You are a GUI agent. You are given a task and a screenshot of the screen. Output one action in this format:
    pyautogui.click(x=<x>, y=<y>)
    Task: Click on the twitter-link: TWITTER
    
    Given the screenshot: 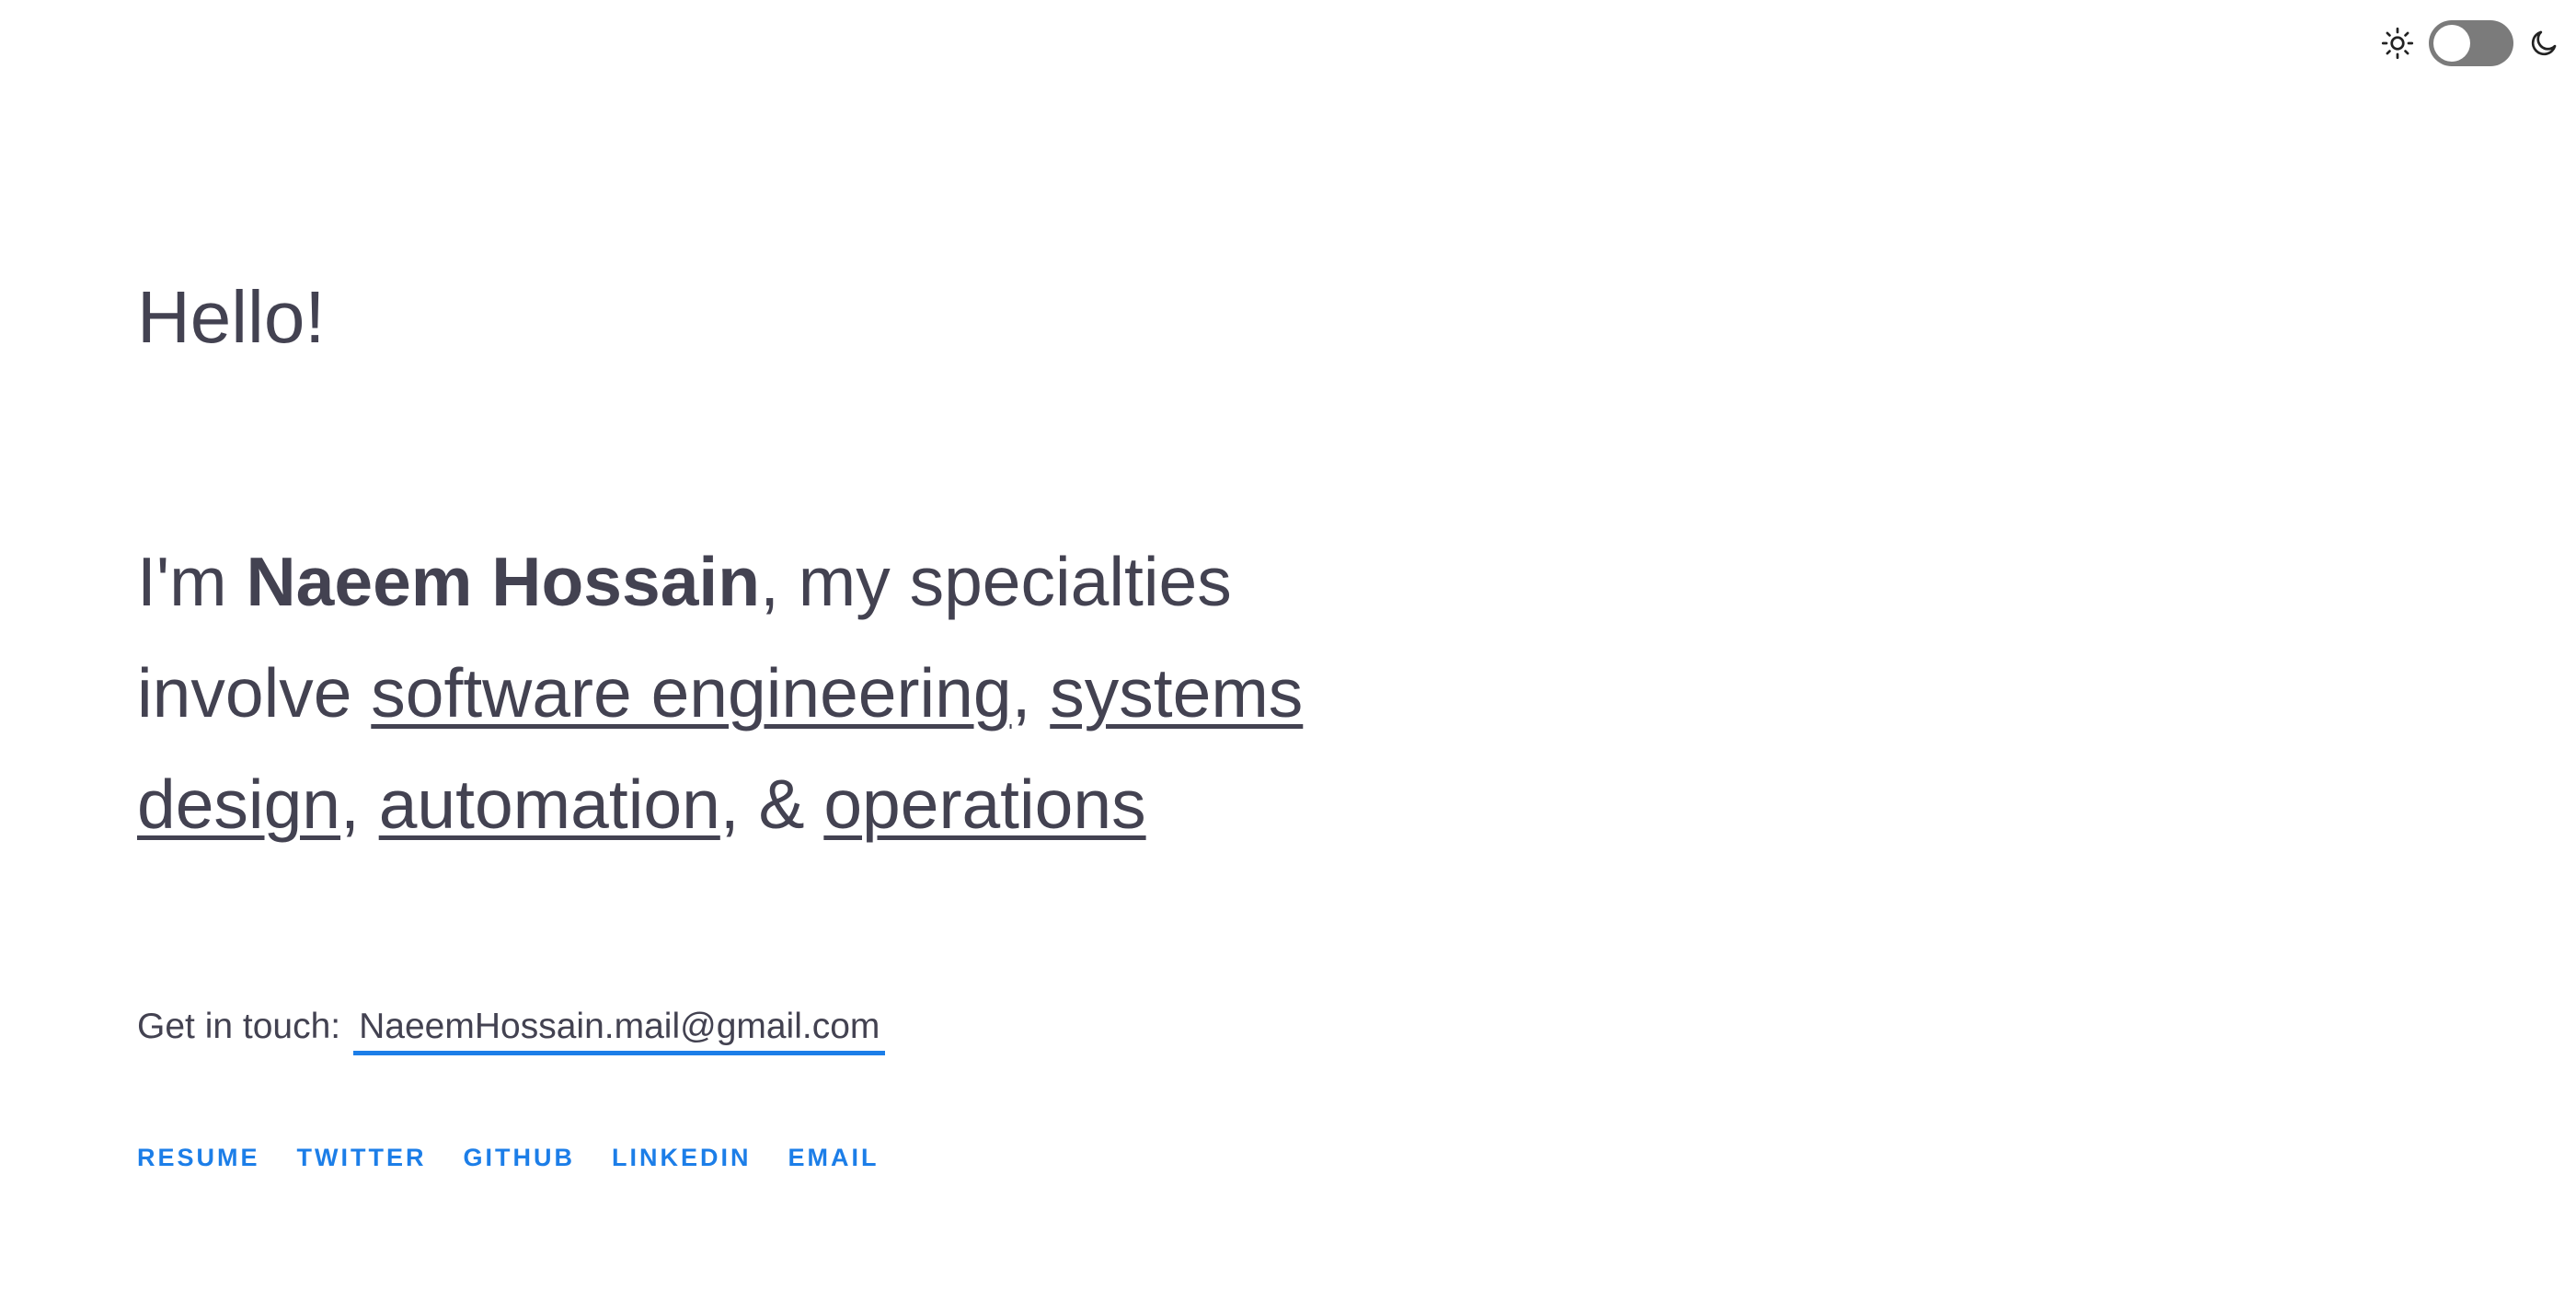 What is the action you would take?
    pyautogui.click(x=362, y=1158)
    